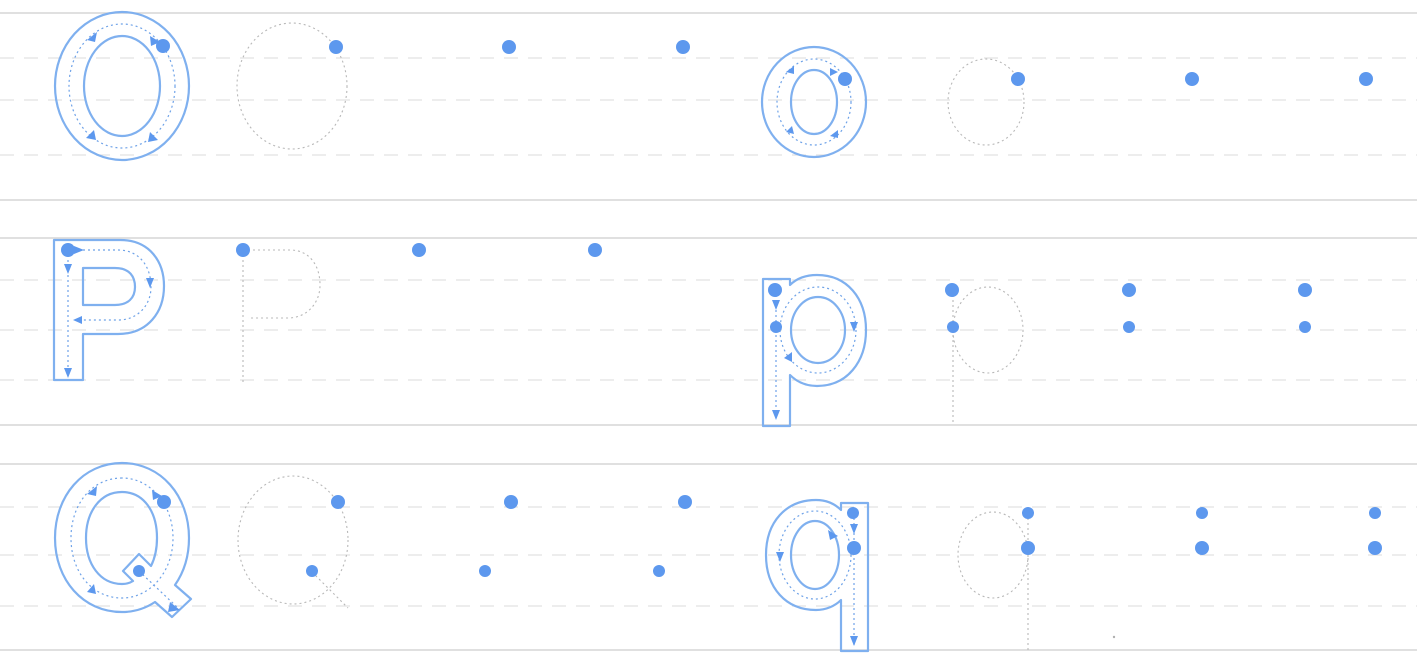  Describe the element at coordinates (986, 102) in the screenshot. I see `trace-lowercase-o` at that location.